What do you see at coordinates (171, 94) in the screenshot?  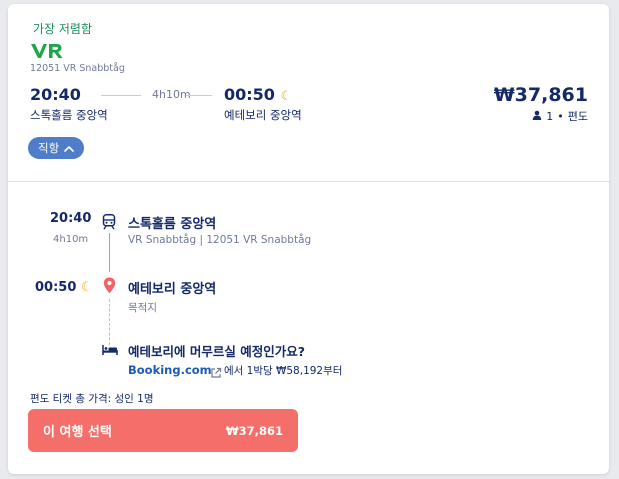 I see `duration: 4h10m` at bounding box center [171, 94].